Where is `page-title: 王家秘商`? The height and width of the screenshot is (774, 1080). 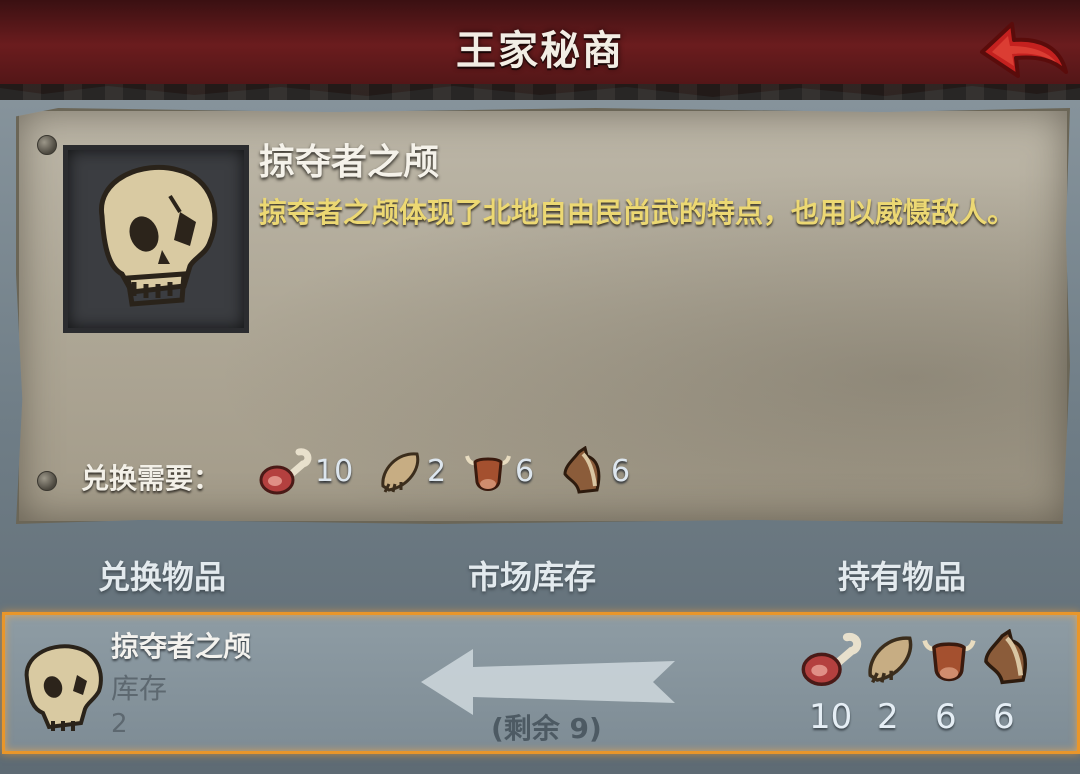 page-title: 王家秘商 is located at coordinates (540, 51).